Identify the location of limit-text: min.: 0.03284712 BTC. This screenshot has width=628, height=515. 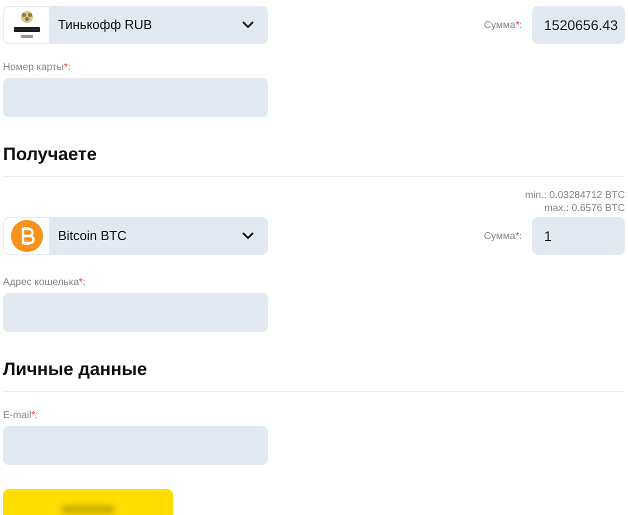
(574, 195).